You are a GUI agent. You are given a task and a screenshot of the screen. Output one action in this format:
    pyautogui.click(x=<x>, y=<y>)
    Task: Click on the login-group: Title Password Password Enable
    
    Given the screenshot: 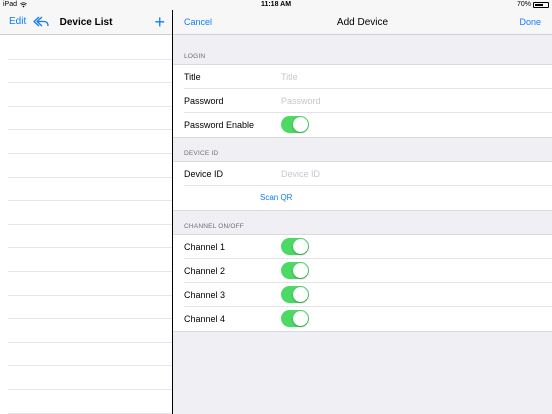 What is the action you would take?
    pyautogui.click(x=362, y=101)
    